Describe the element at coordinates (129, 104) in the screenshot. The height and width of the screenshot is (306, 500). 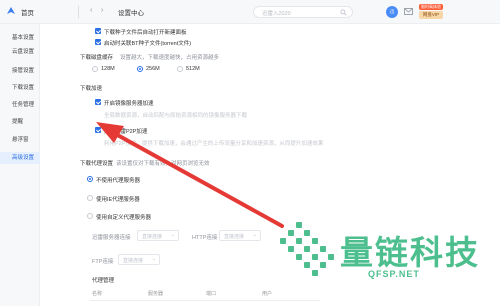
I see `mirror-accel-label: 开启镜像服务器加速` at that location.